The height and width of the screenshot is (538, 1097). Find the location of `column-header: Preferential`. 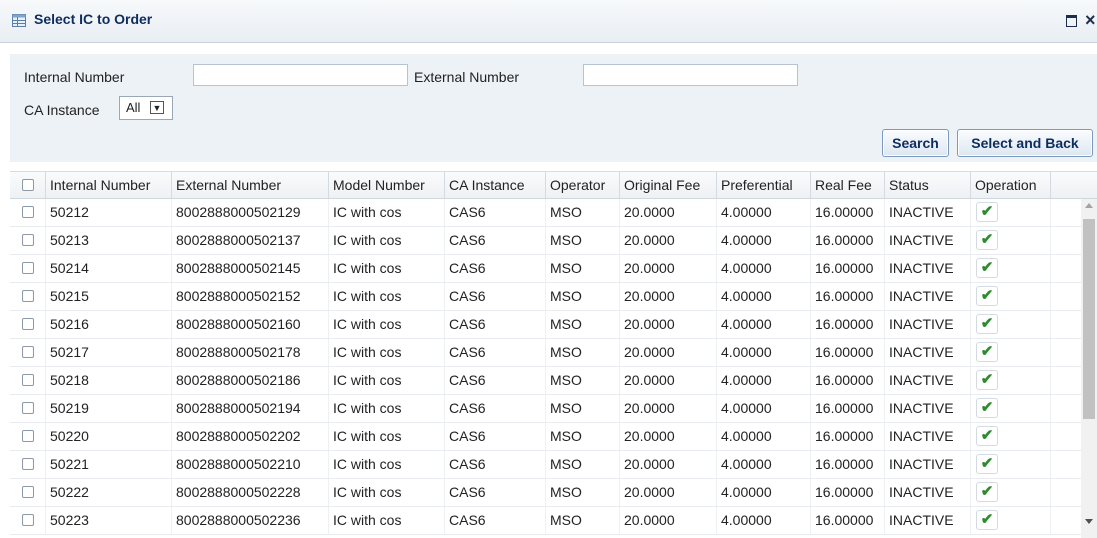

column-header: Preferential is located at coordinates (764, 185).